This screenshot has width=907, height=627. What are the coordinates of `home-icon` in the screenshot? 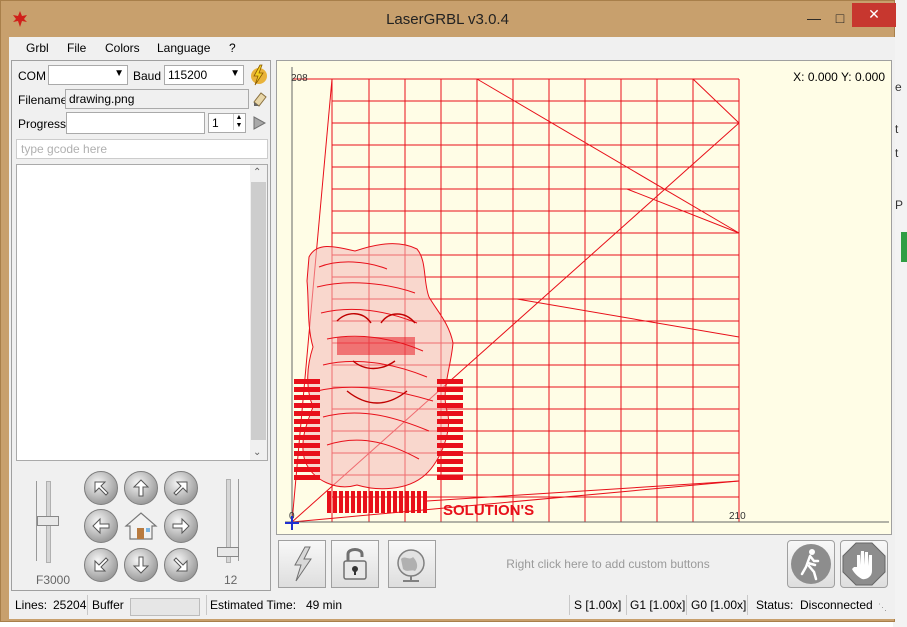 It's located at (141, 526).